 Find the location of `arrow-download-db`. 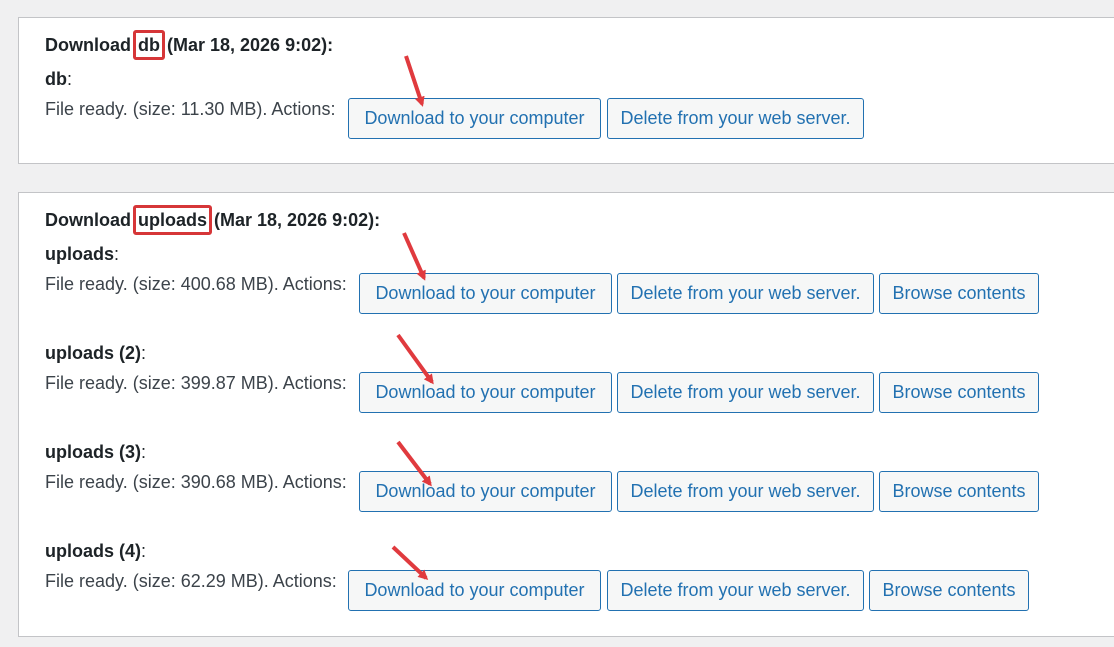

arrow-download-db is located at coordinates (414, 81).